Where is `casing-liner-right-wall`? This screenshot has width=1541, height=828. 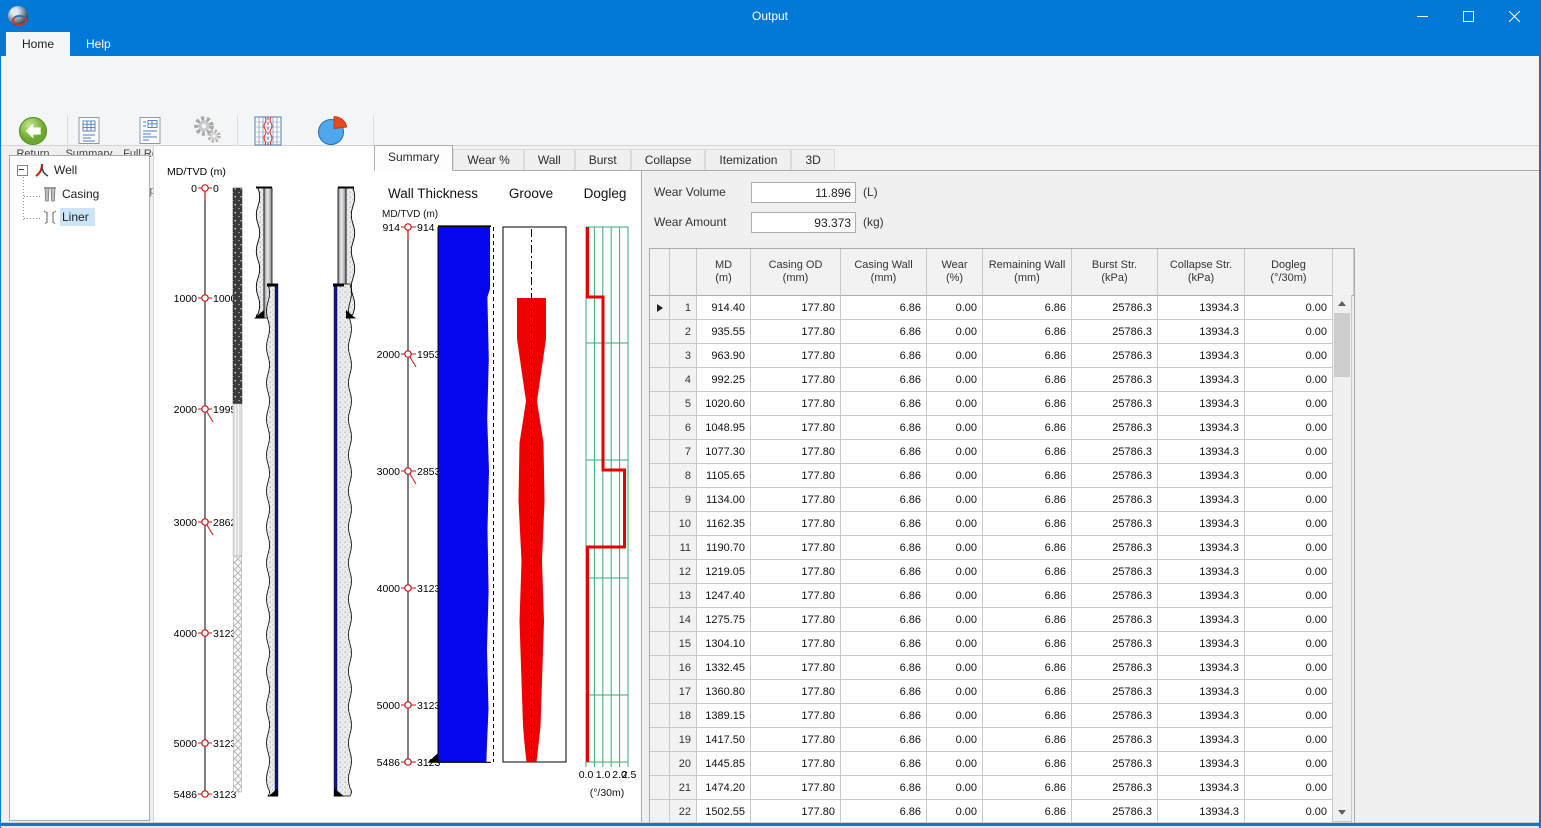 casing-liner-right-wall is located at coordinates (344, 491).